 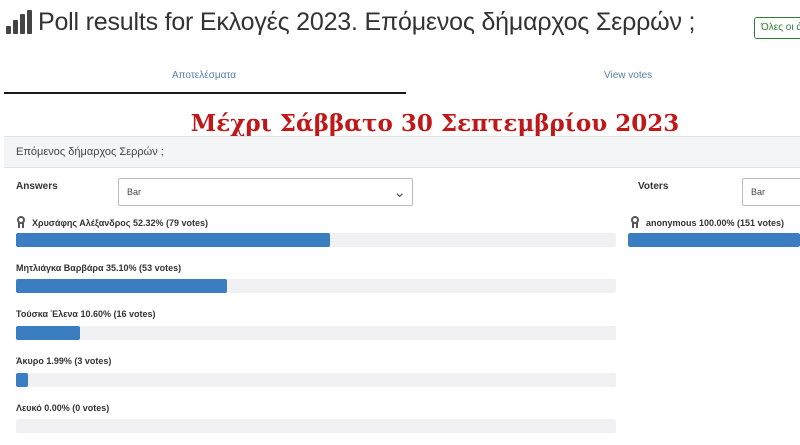 What do you see at coordinates (265, 192) in the screenshot?
I see `answers-chart-type-select: Bar ⌄` at bounding box center [265, 192].